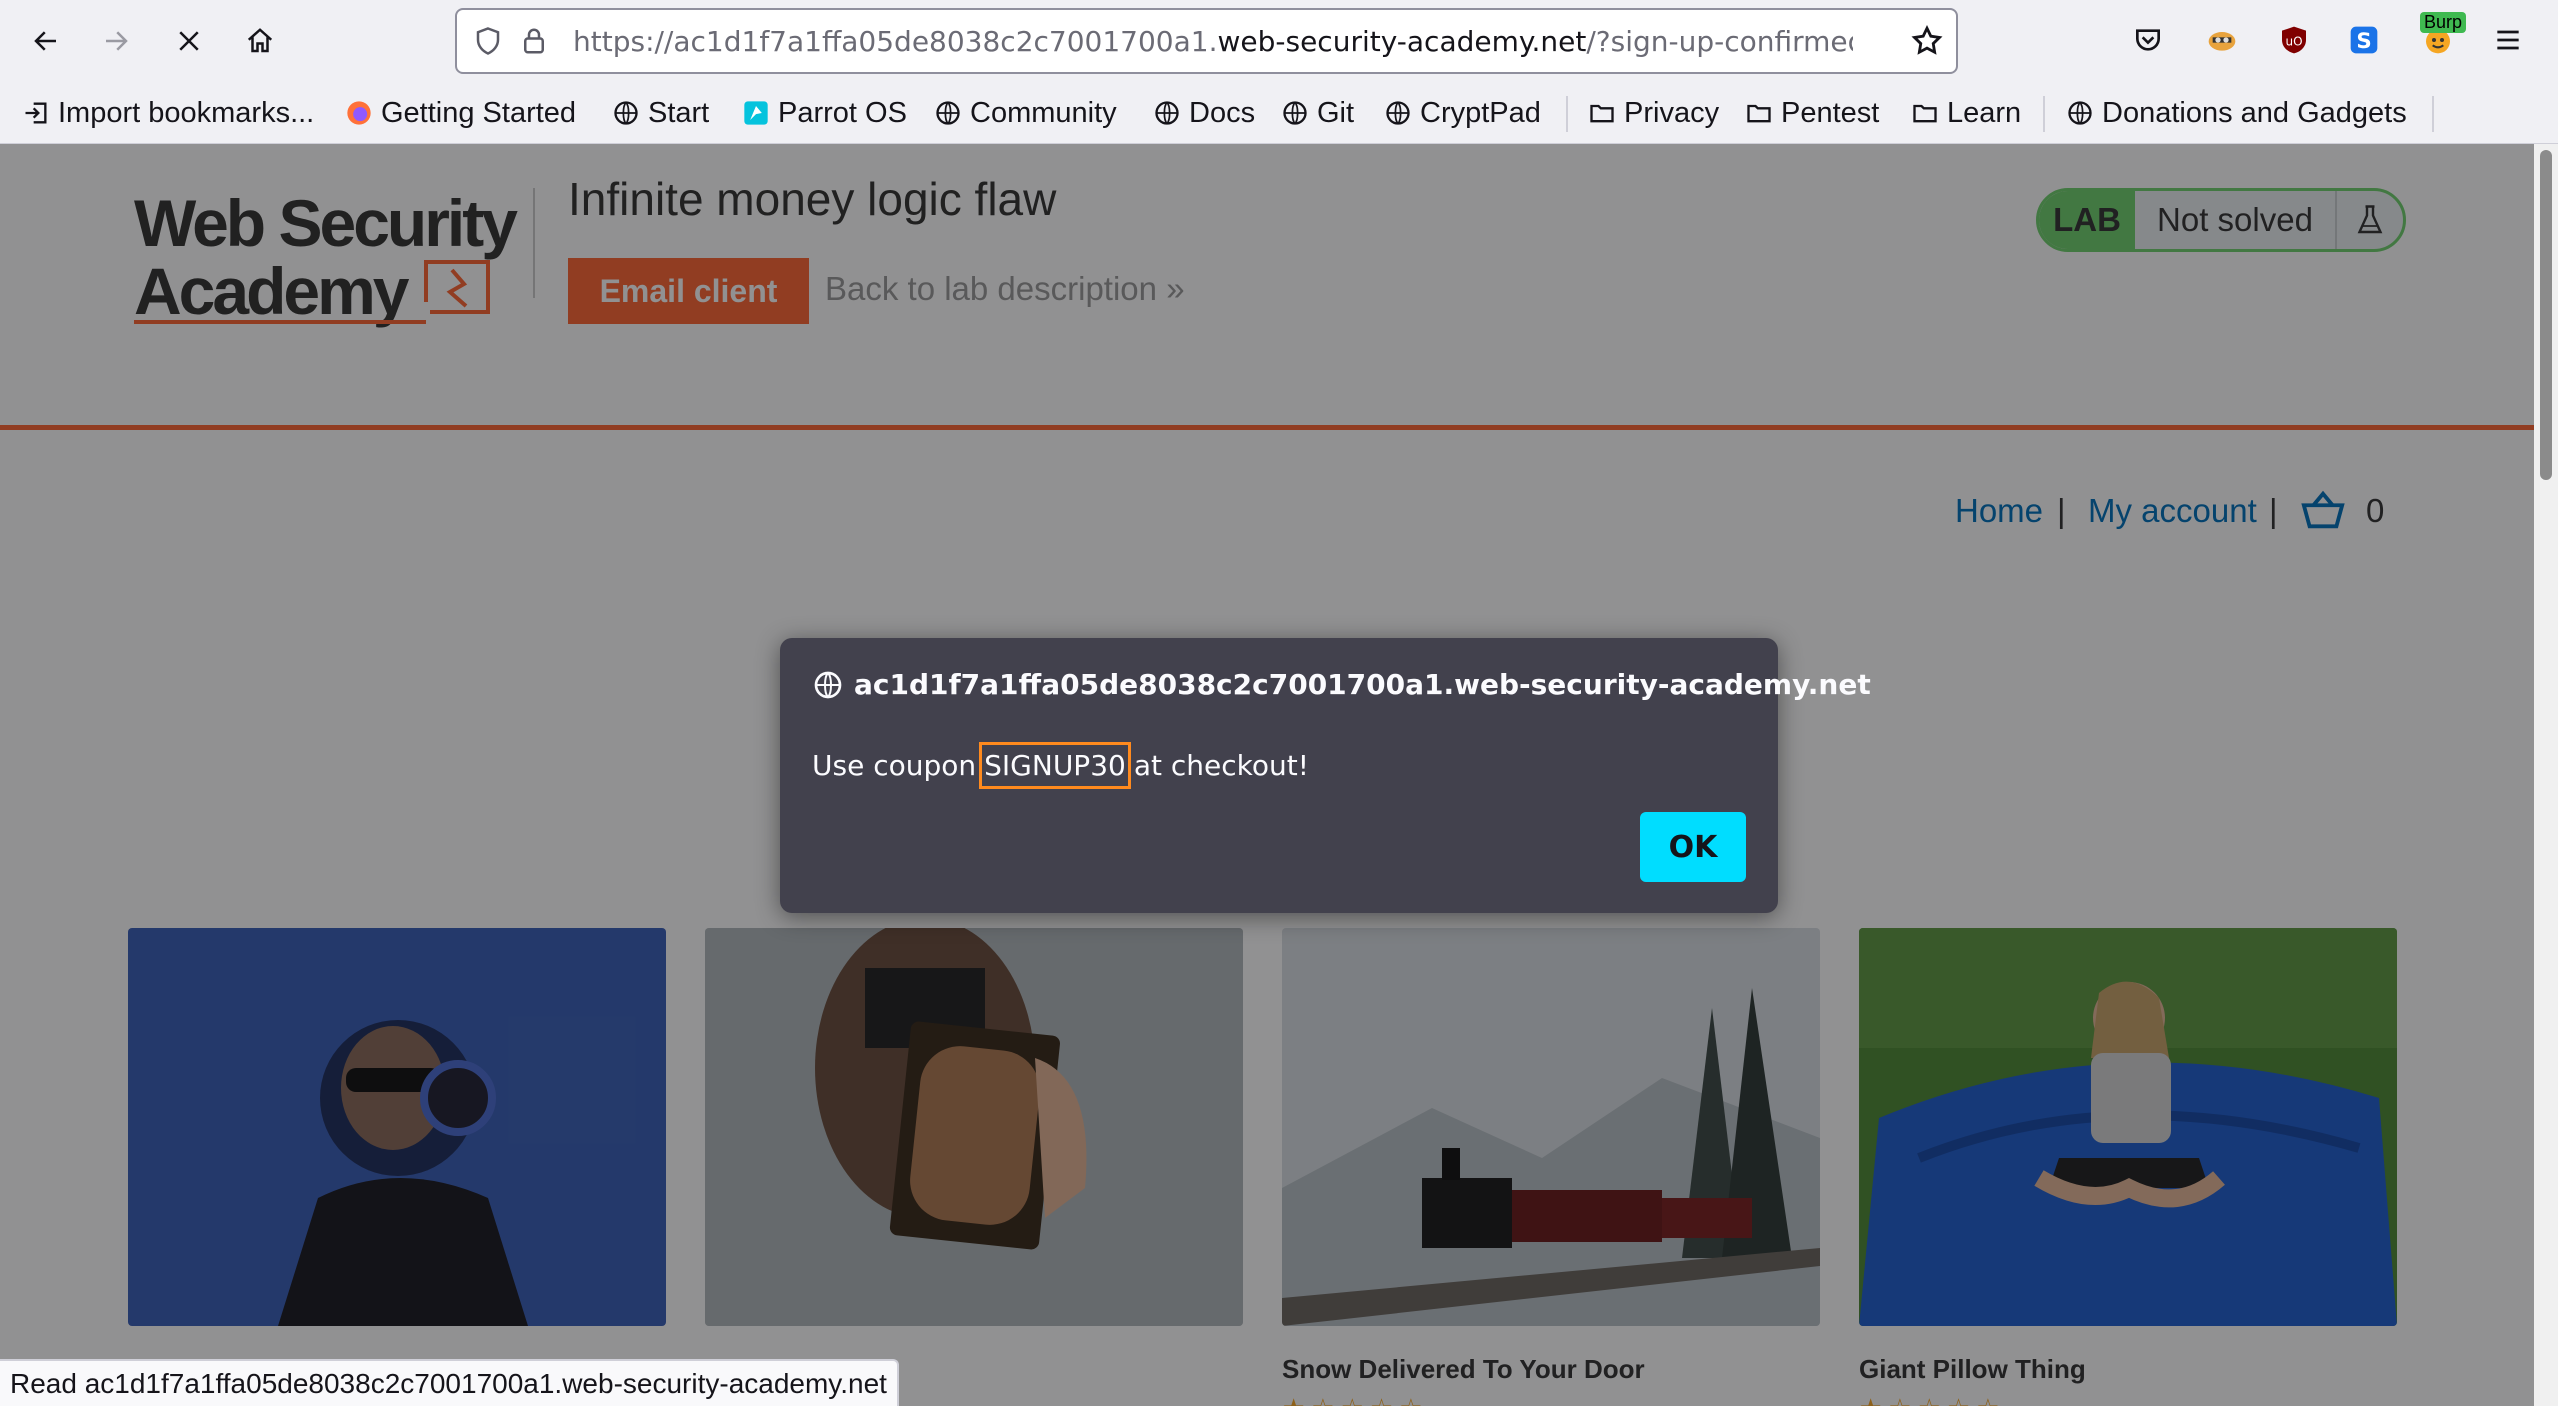 This screenshot has width=2558, height=1406. I want to click on bookmark-parrot-os: Parrot OS, so click(824, 113).